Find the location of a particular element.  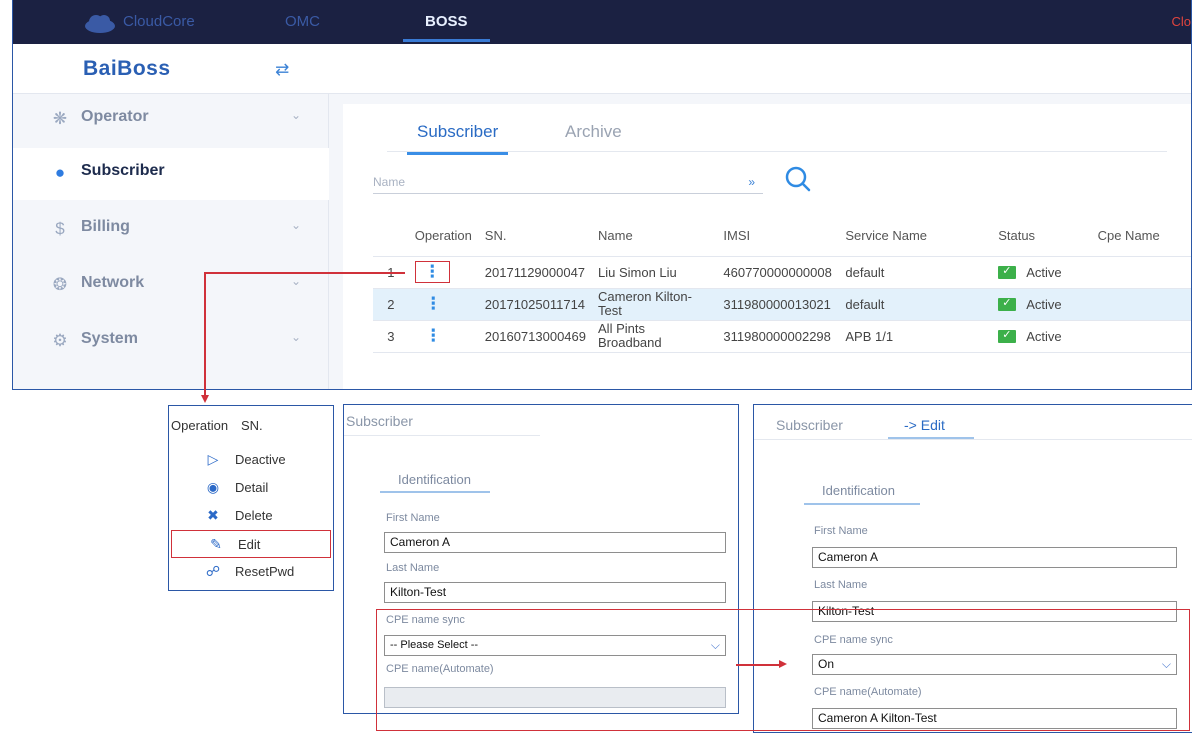

tab-bar: Subscriber Archive is located at coordinates (777, 136).